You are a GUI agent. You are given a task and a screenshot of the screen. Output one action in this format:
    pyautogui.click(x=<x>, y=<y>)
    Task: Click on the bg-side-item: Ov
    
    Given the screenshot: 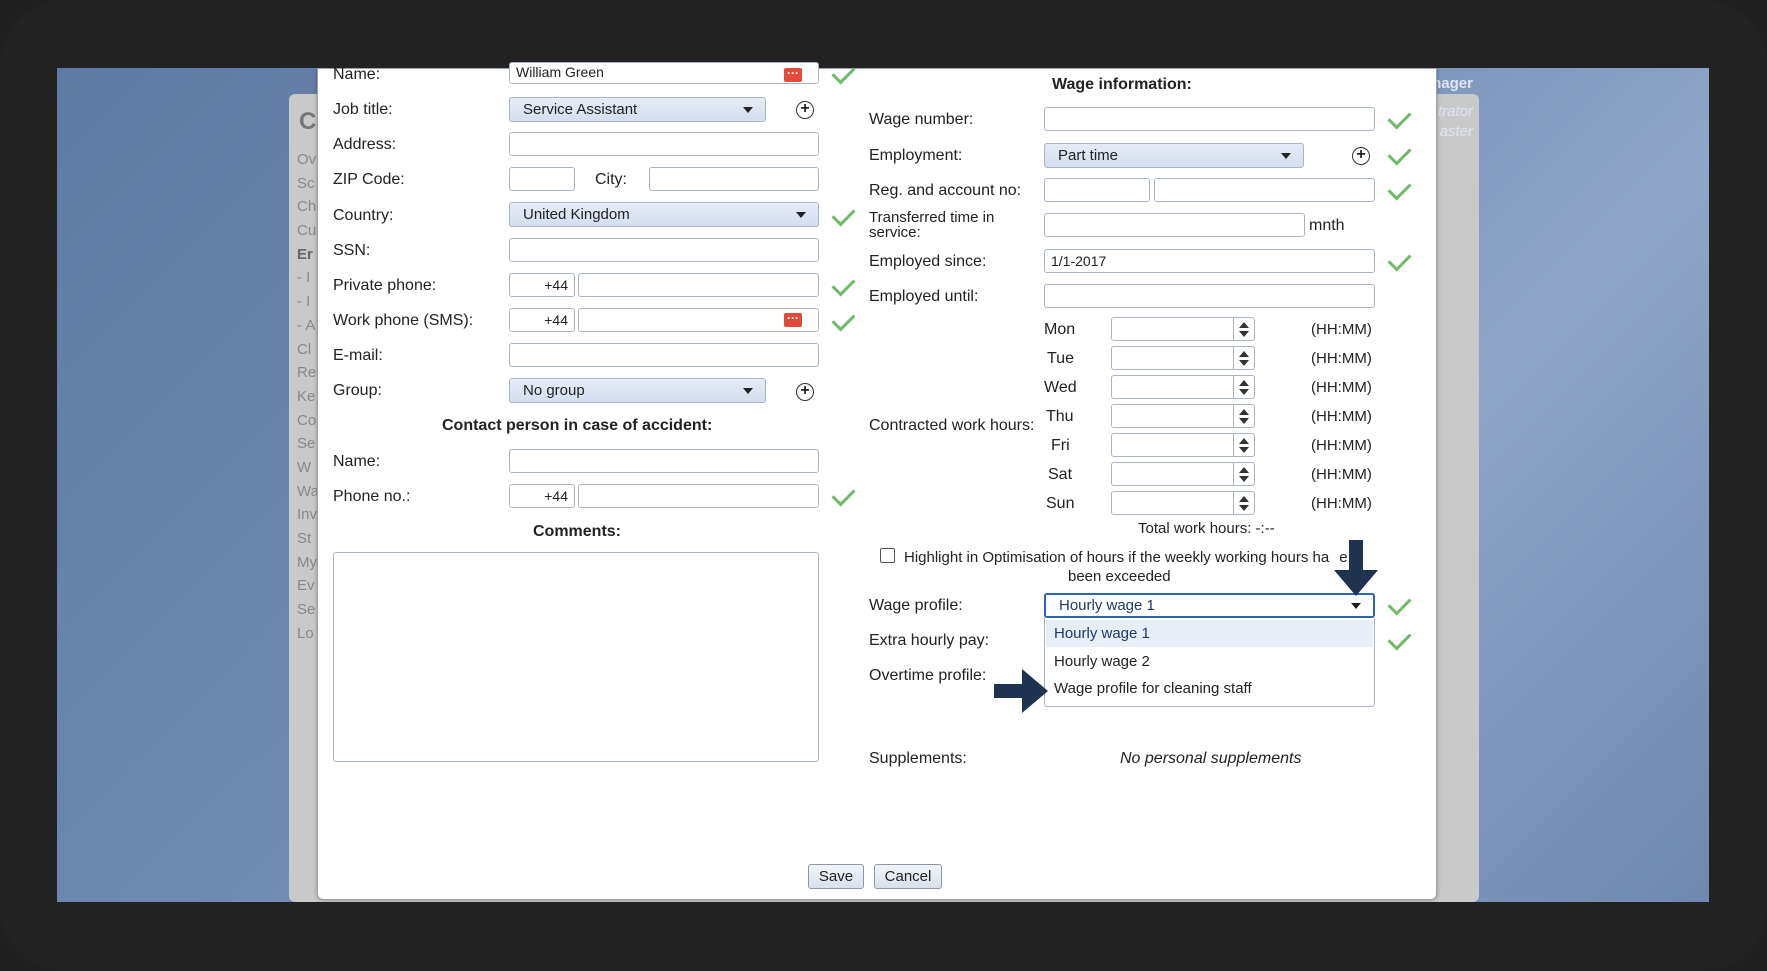 What is the action you would take?
    pyautogui.click(x=307, y=159)
    